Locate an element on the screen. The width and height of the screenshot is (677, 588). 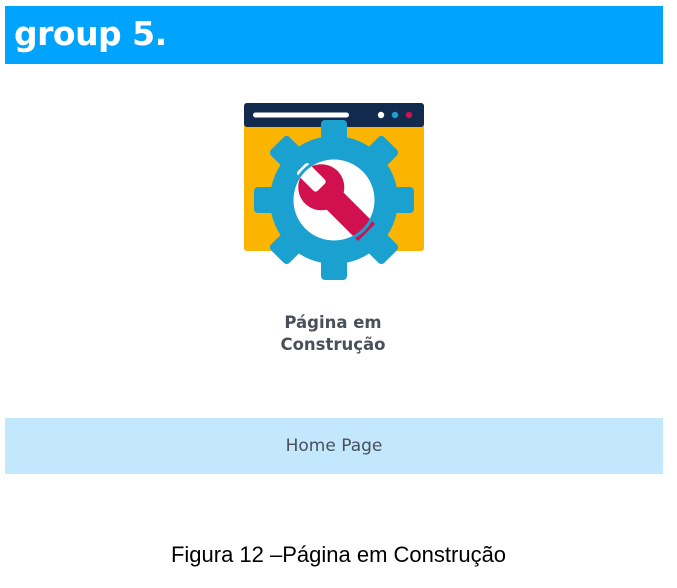
home-page-button: Home Page is located at coordinates (334, 446).